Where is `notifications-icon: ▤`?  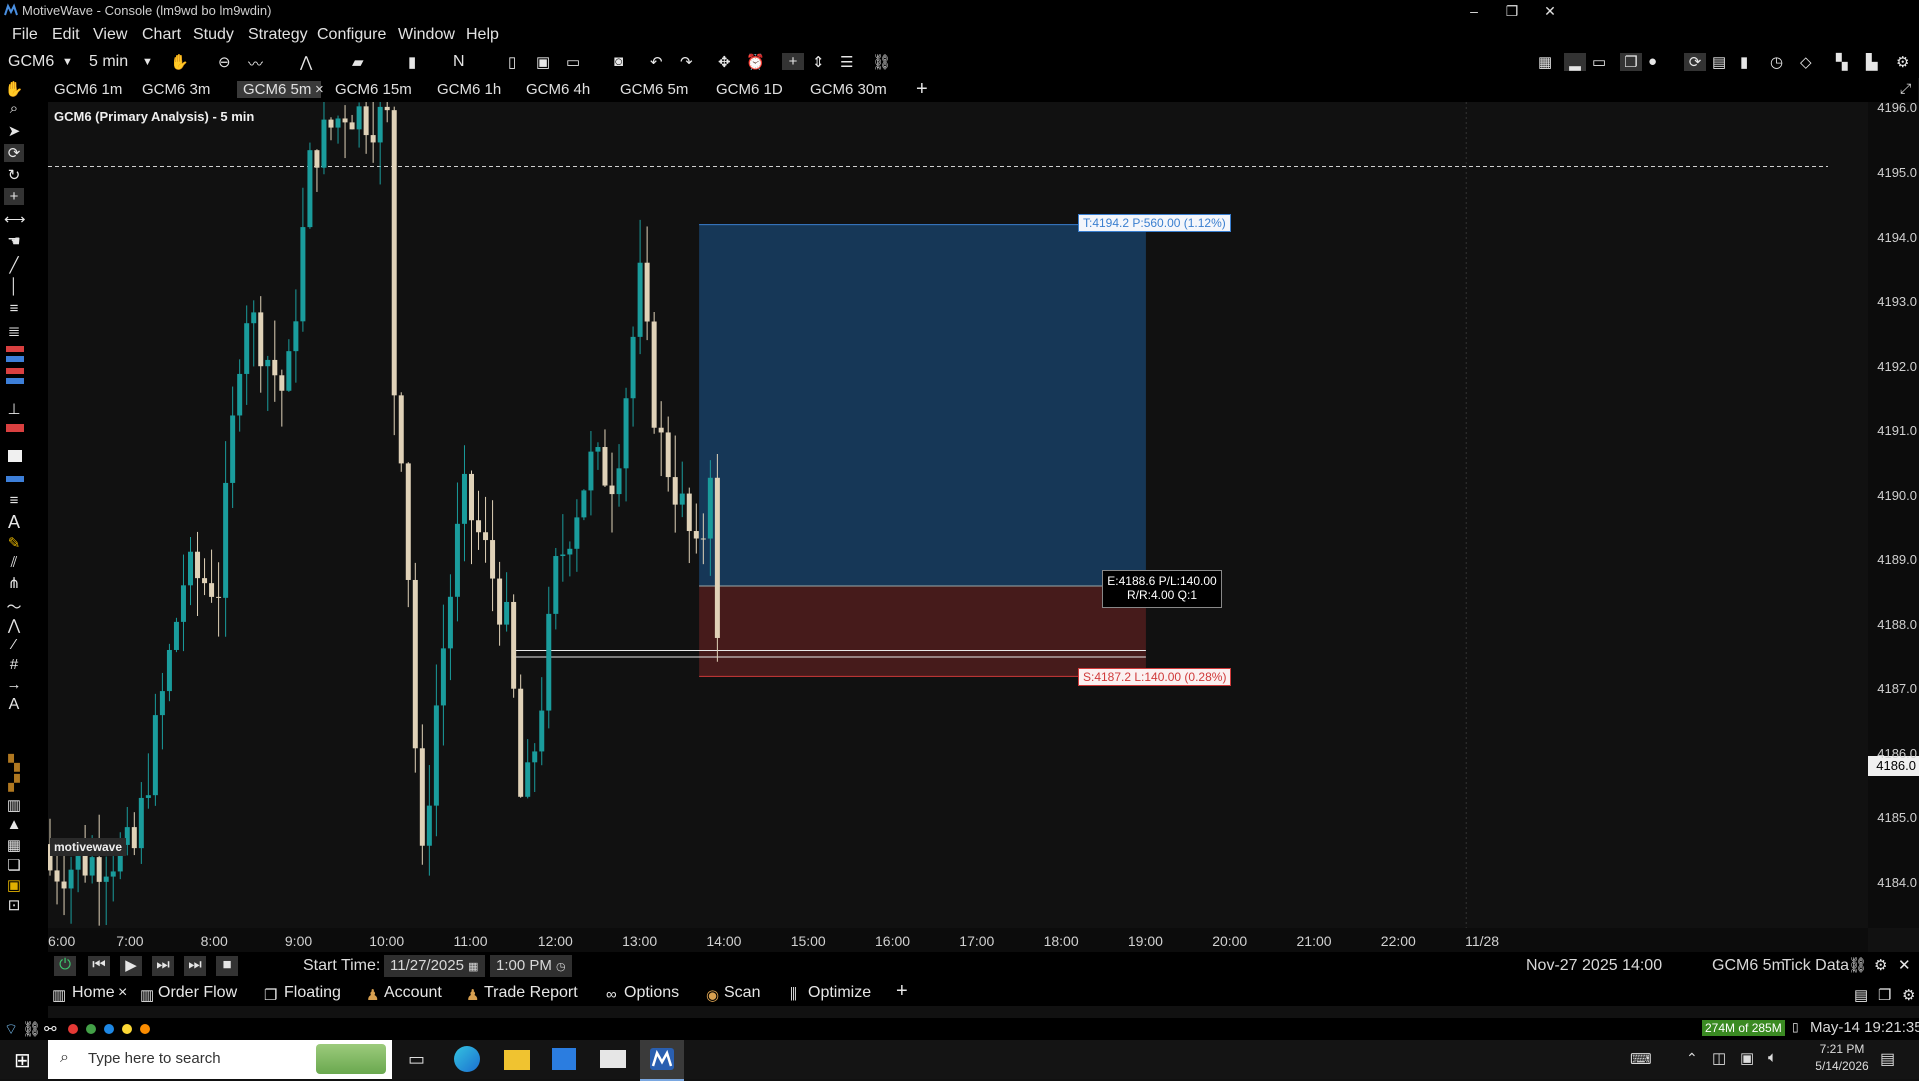 notifications-icon: ▤ is located at coordinates (1887, 1059).